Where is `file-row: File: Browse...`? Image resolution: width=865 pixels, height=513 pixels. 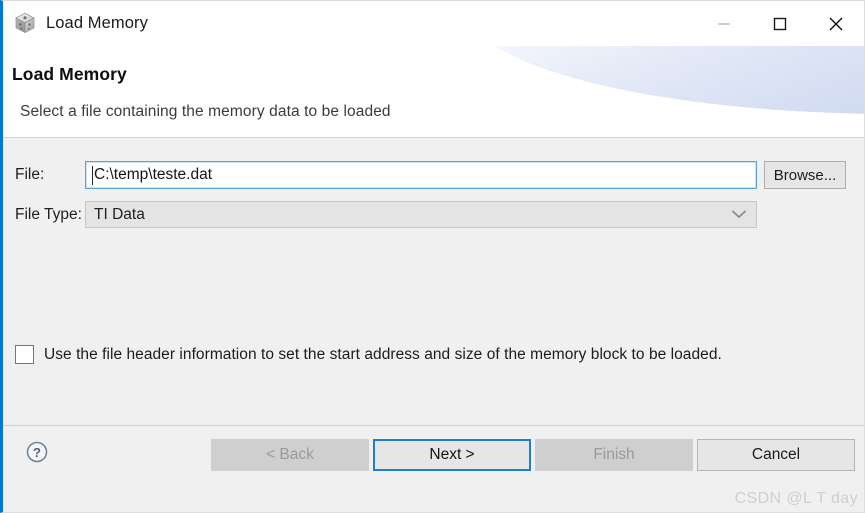 file-row: File: Browse... is located at coordinates (433, 175).